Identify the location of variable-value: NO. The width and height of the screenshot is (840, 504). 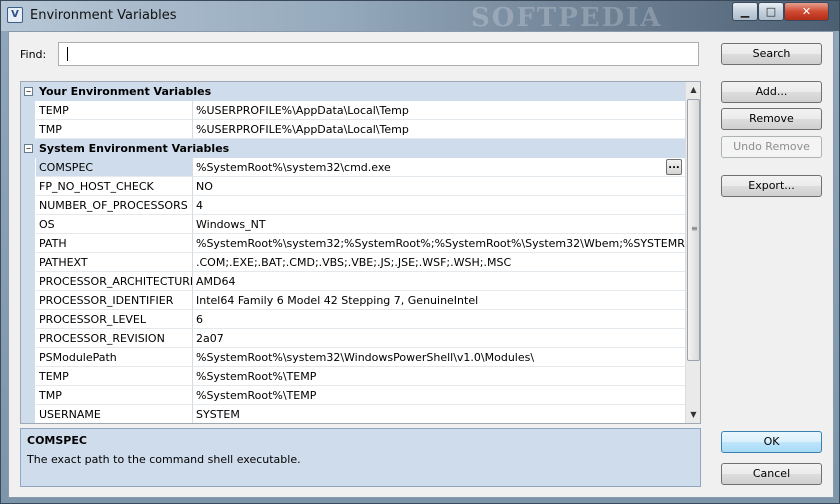
(439, 186).